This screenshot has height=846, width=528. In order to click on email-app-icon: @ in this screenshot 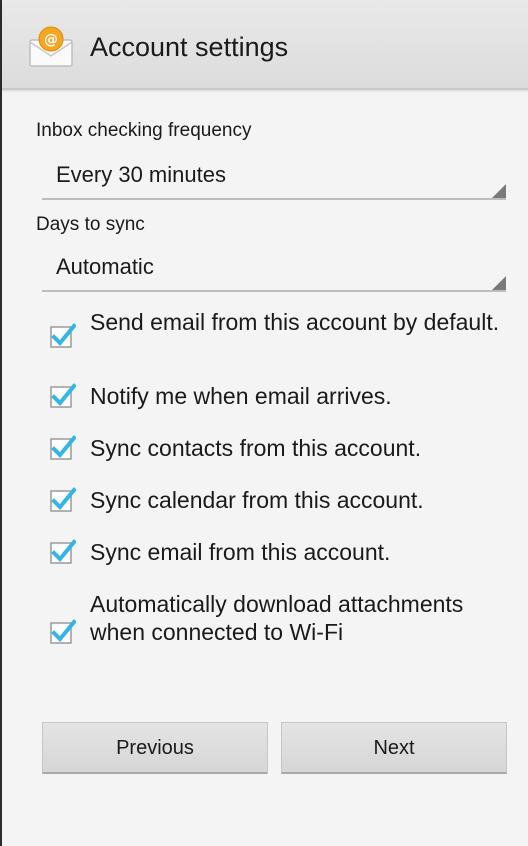, I will do `click(51, 46)`.